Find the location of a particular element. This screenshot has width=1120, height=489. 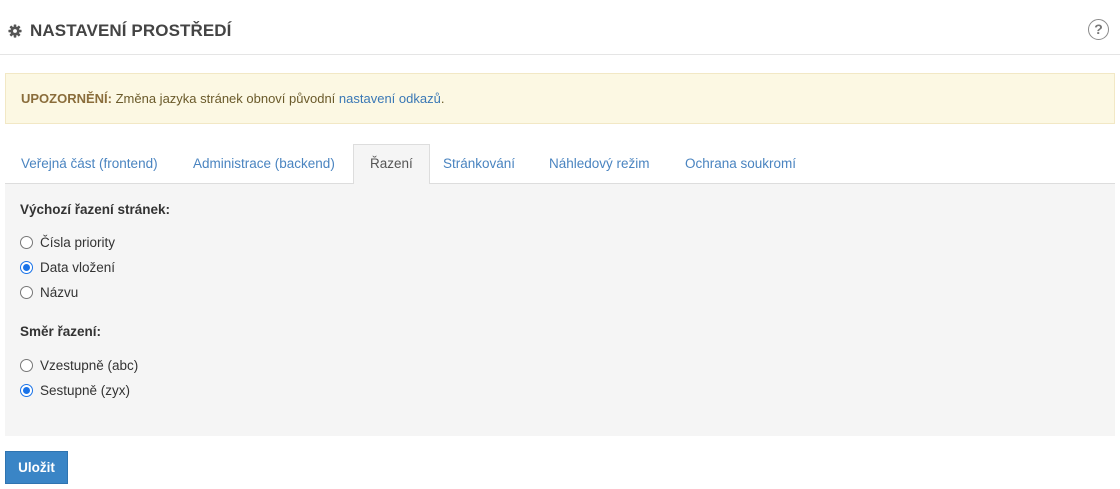

page-header: NASTAVENÍ PROSTŘEDÍ ? is located at coordinates (560, 27).